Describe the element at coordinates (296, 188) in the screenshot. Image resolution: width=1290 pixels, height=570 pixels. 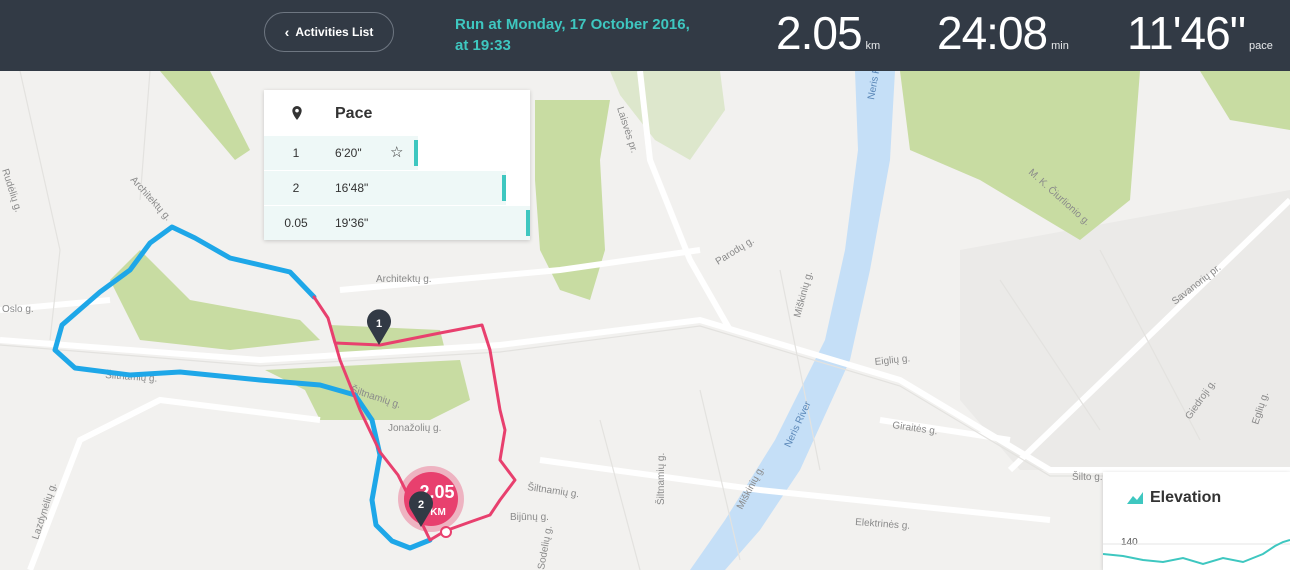
I see `pace-split-km: 2` at that location.